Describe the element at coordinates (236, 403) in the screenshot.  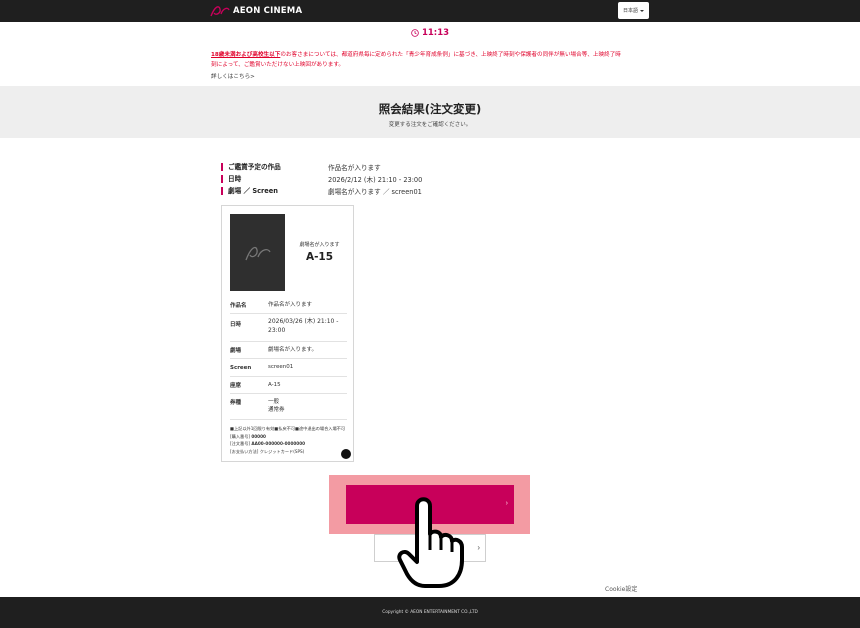
I see `ticket-key: 券種` at that location.